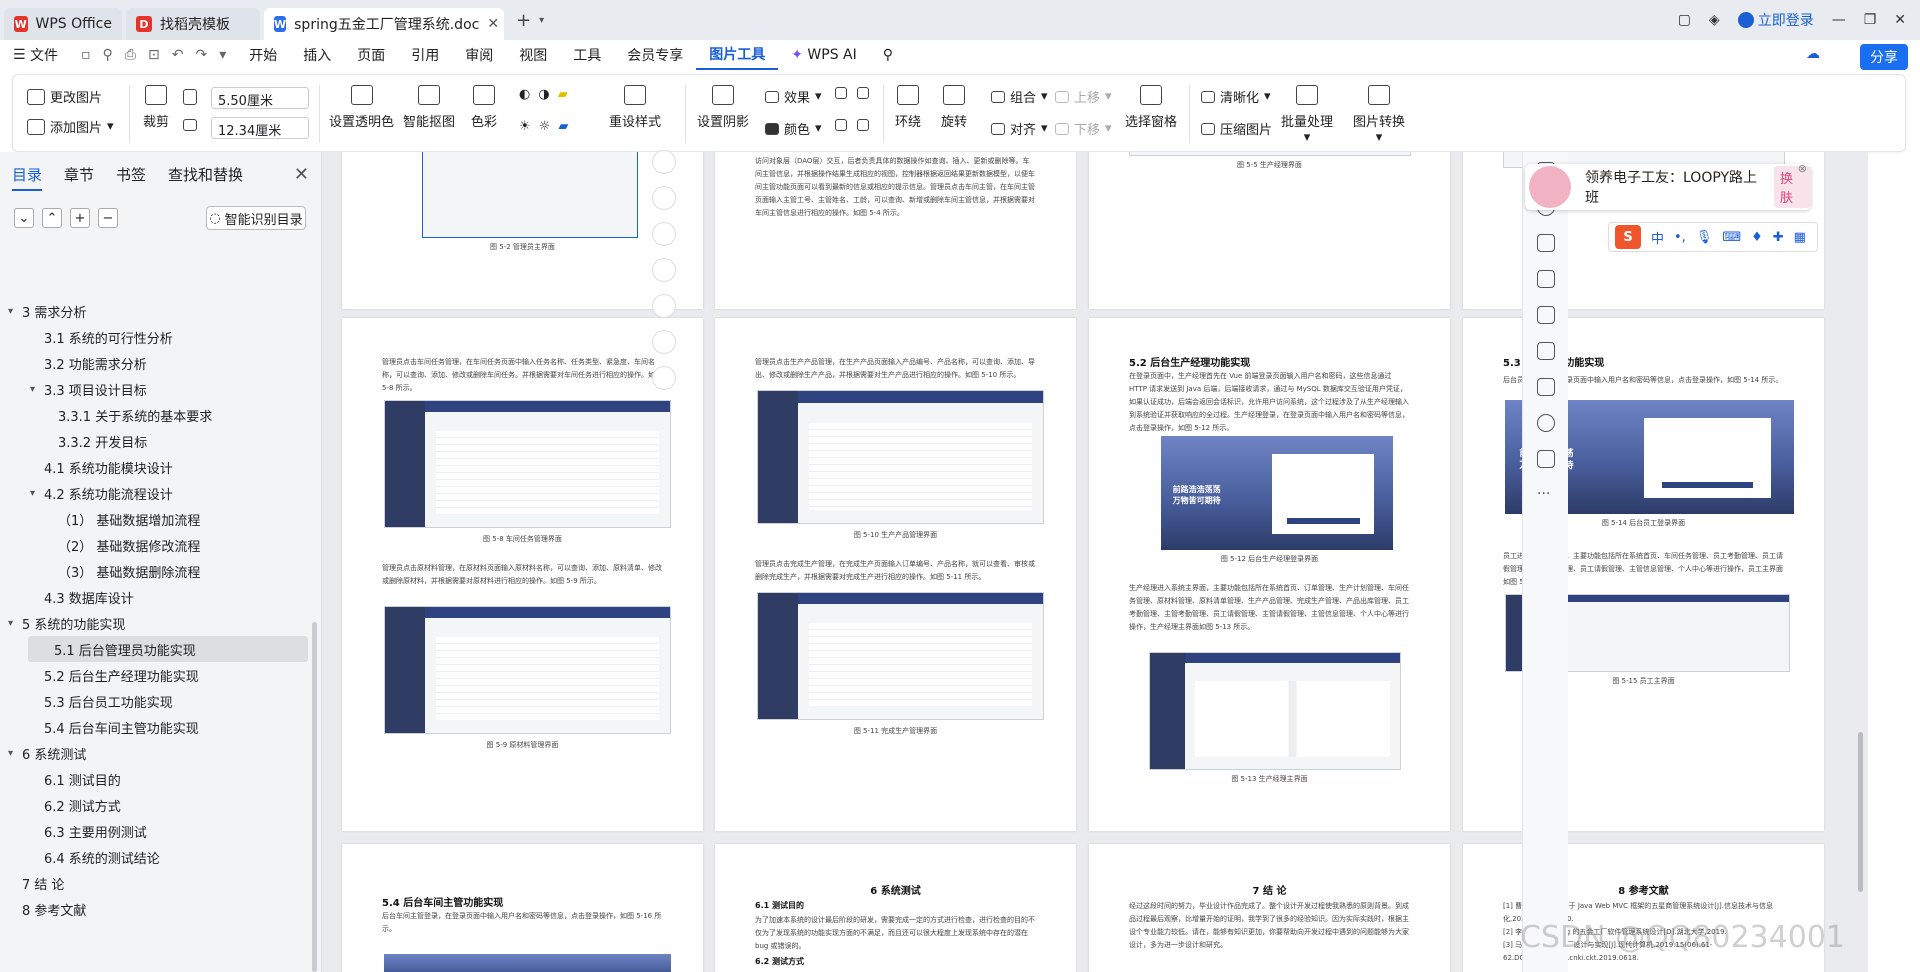 Image resolution: width=1920 pixels, height=972 pixels. What do you see at coordinates (1813, 54) in the screenshot?
I see `cloud-icon: ☁` at bounding box center [1813, 54].